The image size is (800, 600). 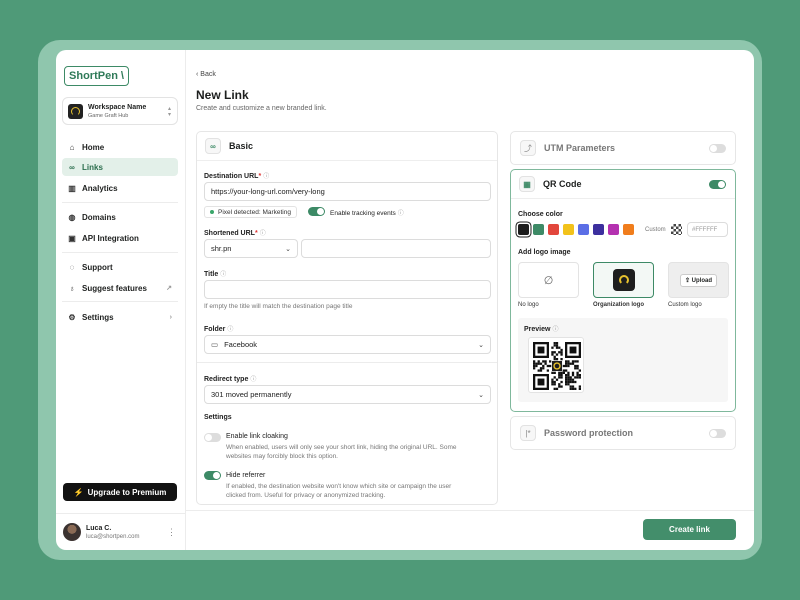 I want to click on tracking-toggle, so click(x=316, y=211).